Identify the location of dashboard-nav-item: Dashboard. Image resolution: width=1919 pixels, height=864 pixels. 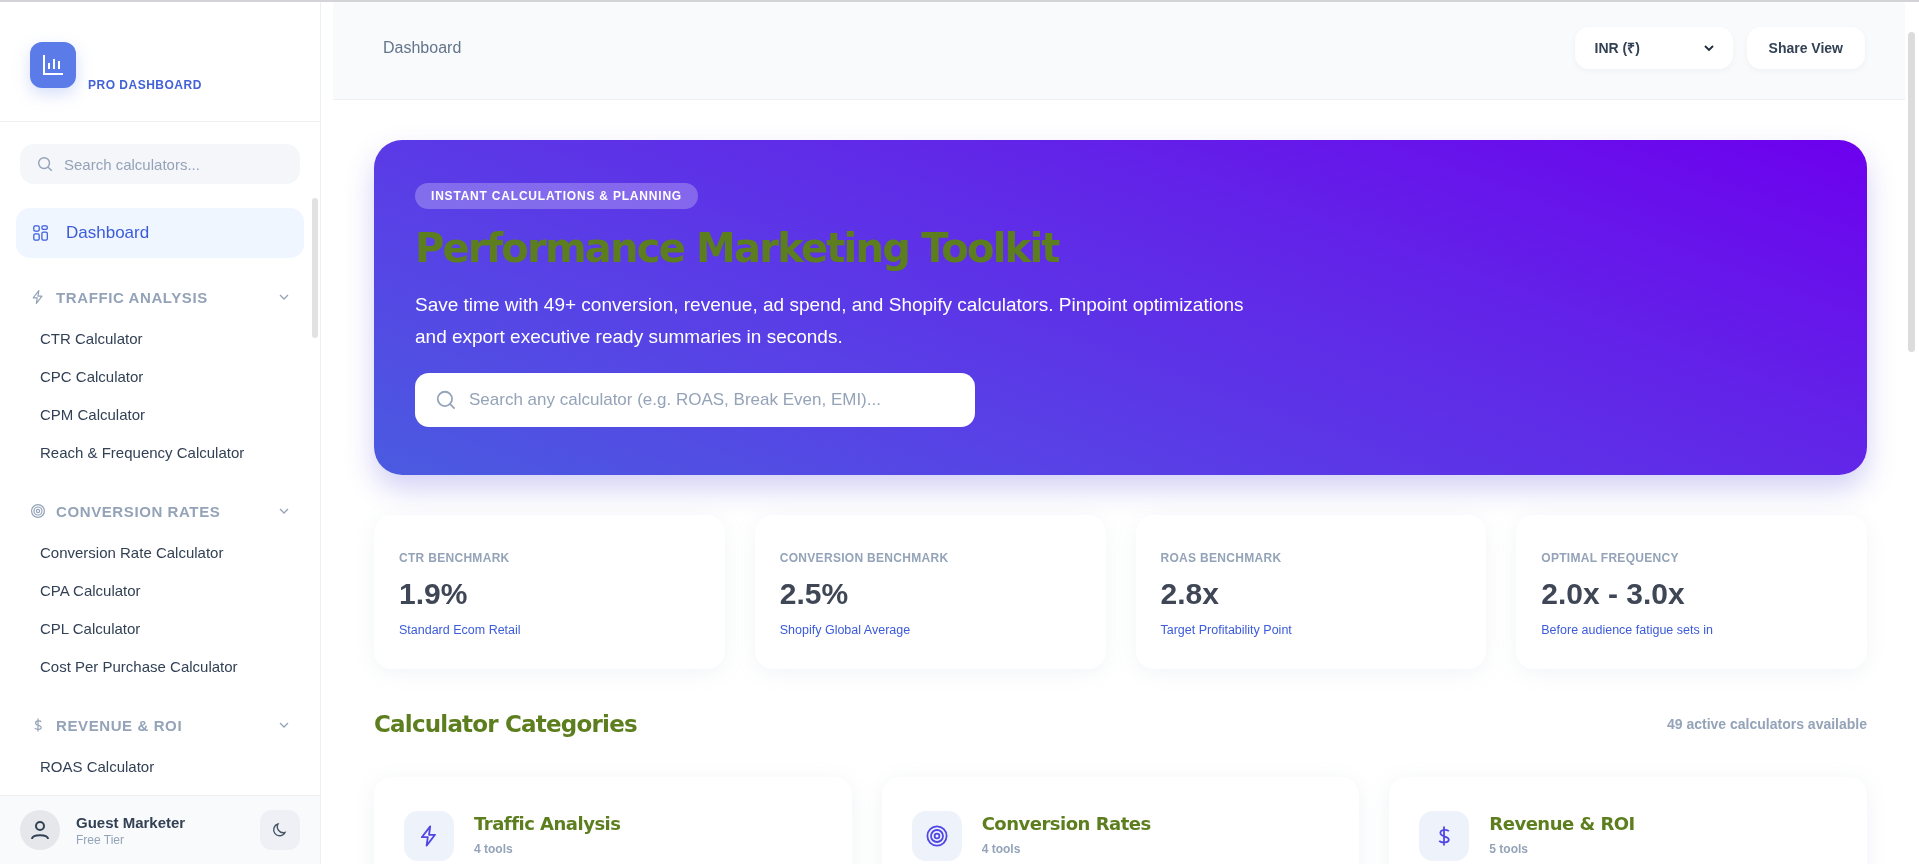
(160, 233).